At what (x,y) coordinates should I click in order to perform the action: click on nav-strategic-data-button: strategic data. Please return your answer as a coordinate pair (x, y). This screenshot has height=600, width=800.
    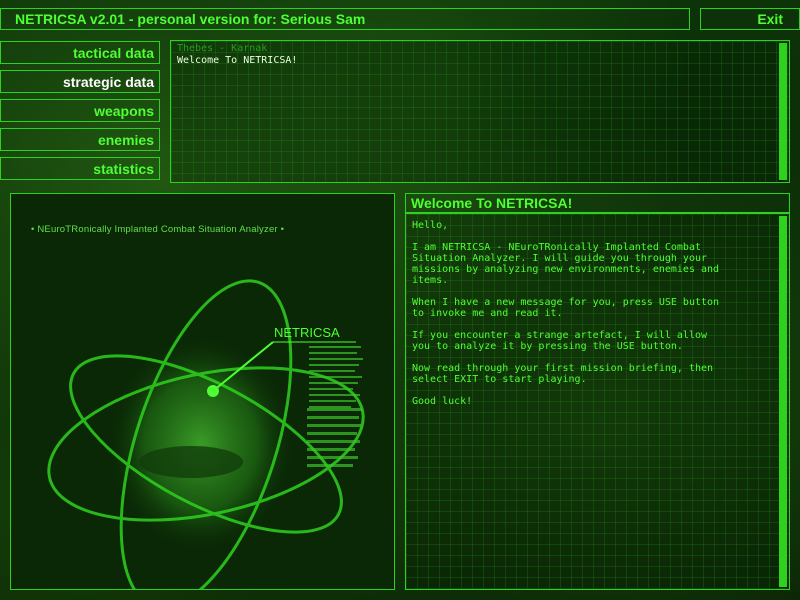
    Looking at the image, I should click on (80, 81).